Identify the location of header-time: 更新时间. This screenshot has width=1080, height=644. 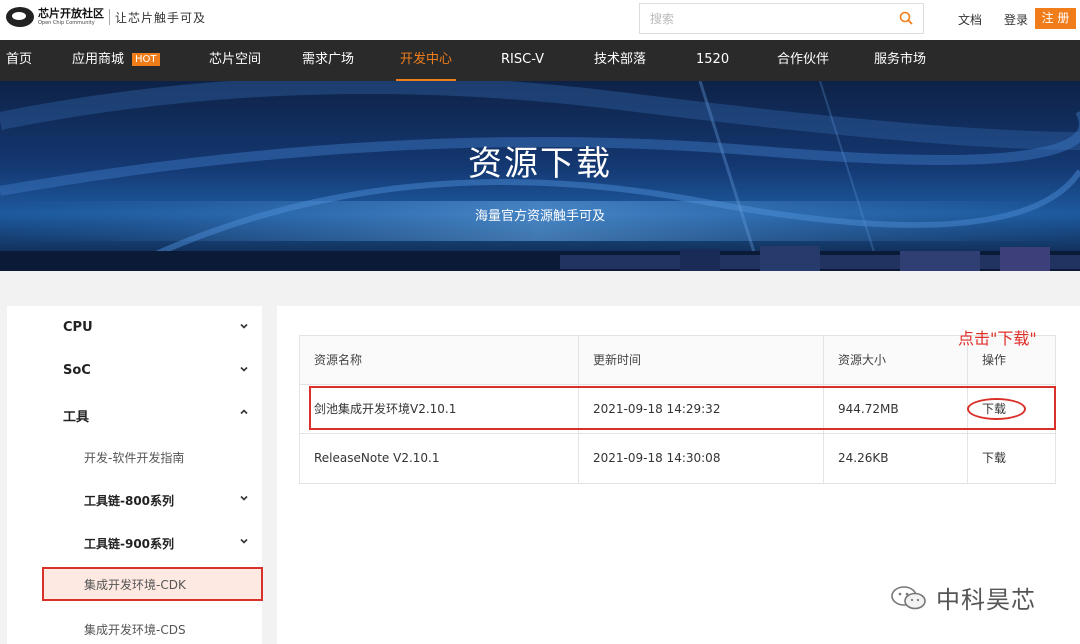
(617, 360).